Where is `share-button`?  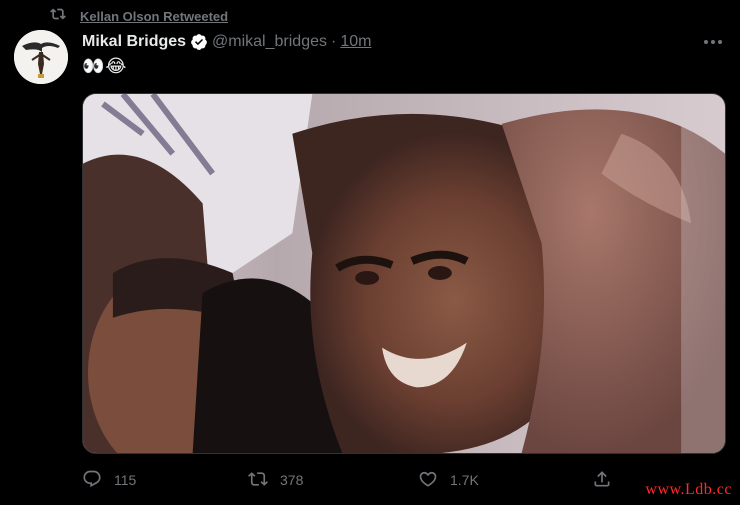 share-button is located at coordinates (602, 480).